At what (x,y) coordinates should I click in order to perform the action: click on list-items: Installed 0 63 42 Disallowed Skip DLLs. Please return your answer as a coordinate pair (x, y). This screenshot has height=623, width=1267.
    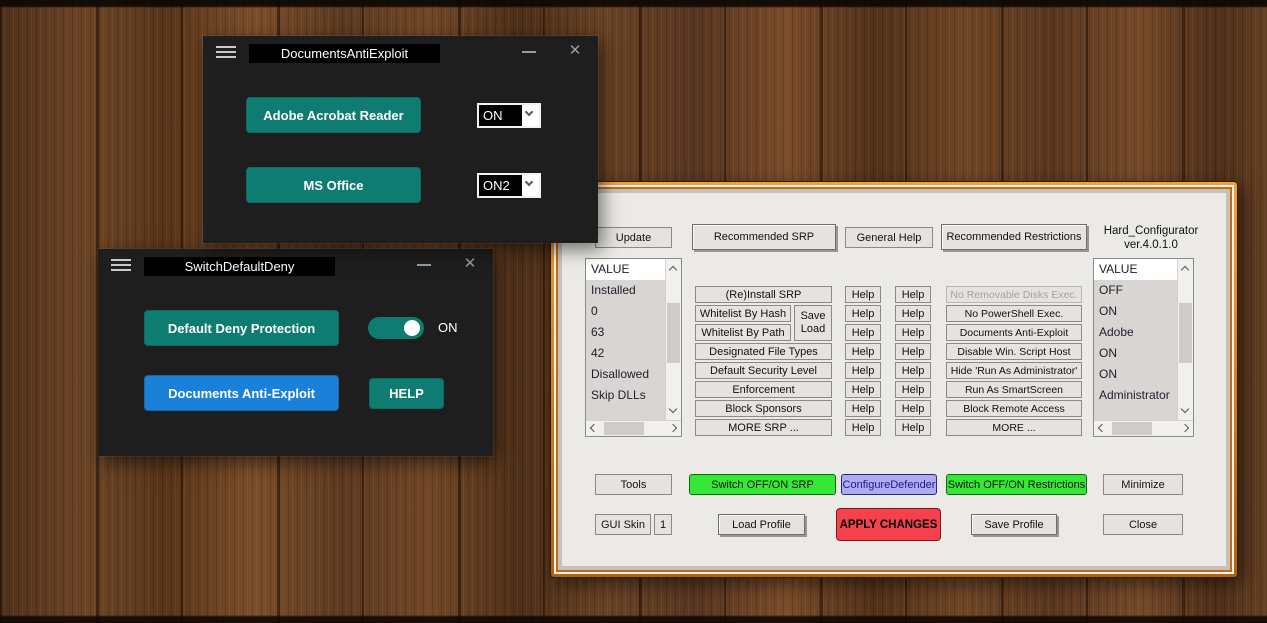
    Looking at the image, I should click on (625, 350).